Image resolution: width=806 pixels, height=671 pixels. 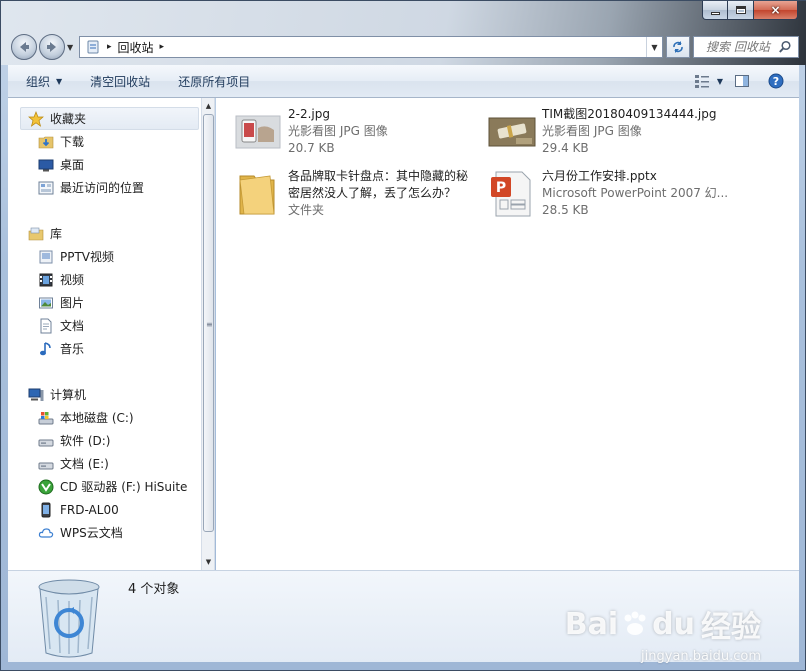 What do you see at coordinates (72, 165) in the screenshot?
I see `sidebar-item-label: 桌面` at bounding box center [72, 165].